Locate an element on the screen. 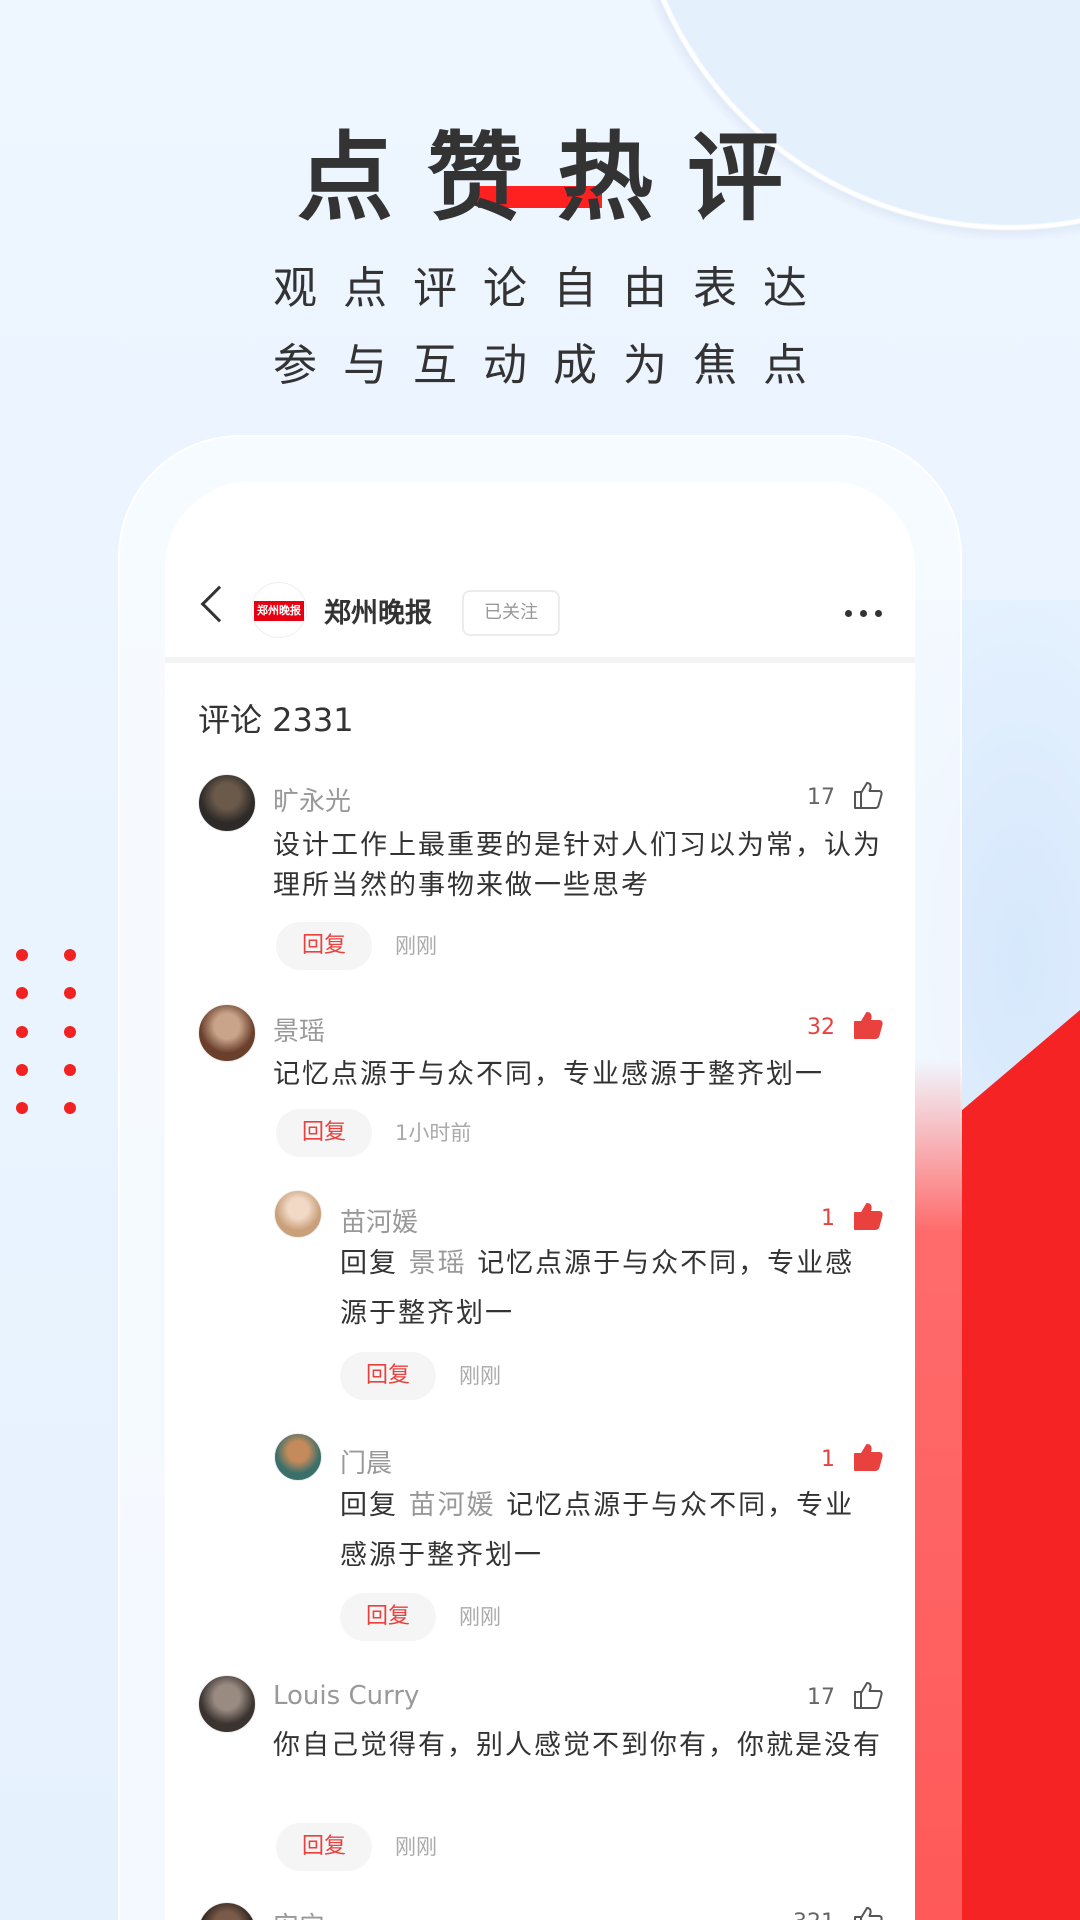 Image resolution: width=1080 pixels, height=1920 pixels. promo-title: 点赞热评 is located at coordinates (557, 178).